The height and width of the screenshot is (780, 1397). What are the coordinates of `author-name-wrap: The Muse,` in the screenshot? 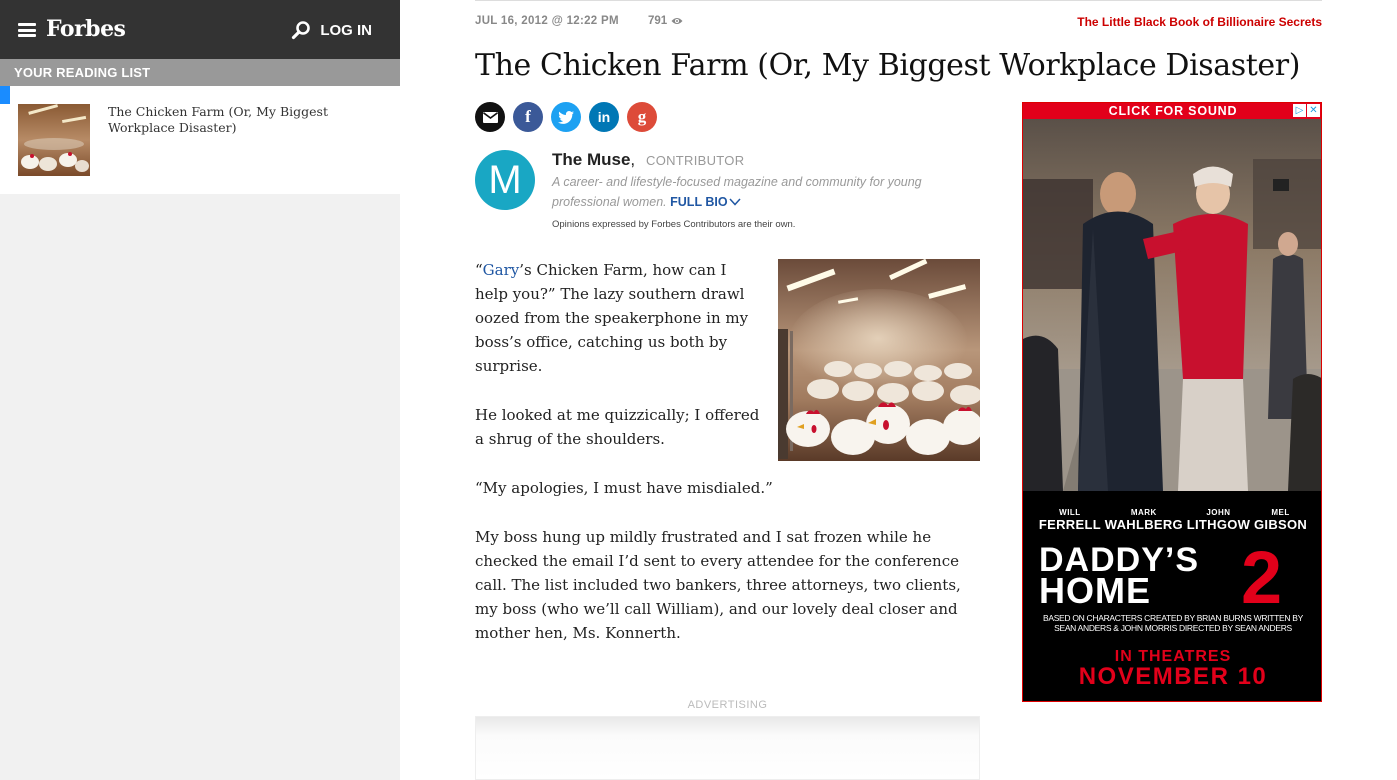 It's located at (593, 160).